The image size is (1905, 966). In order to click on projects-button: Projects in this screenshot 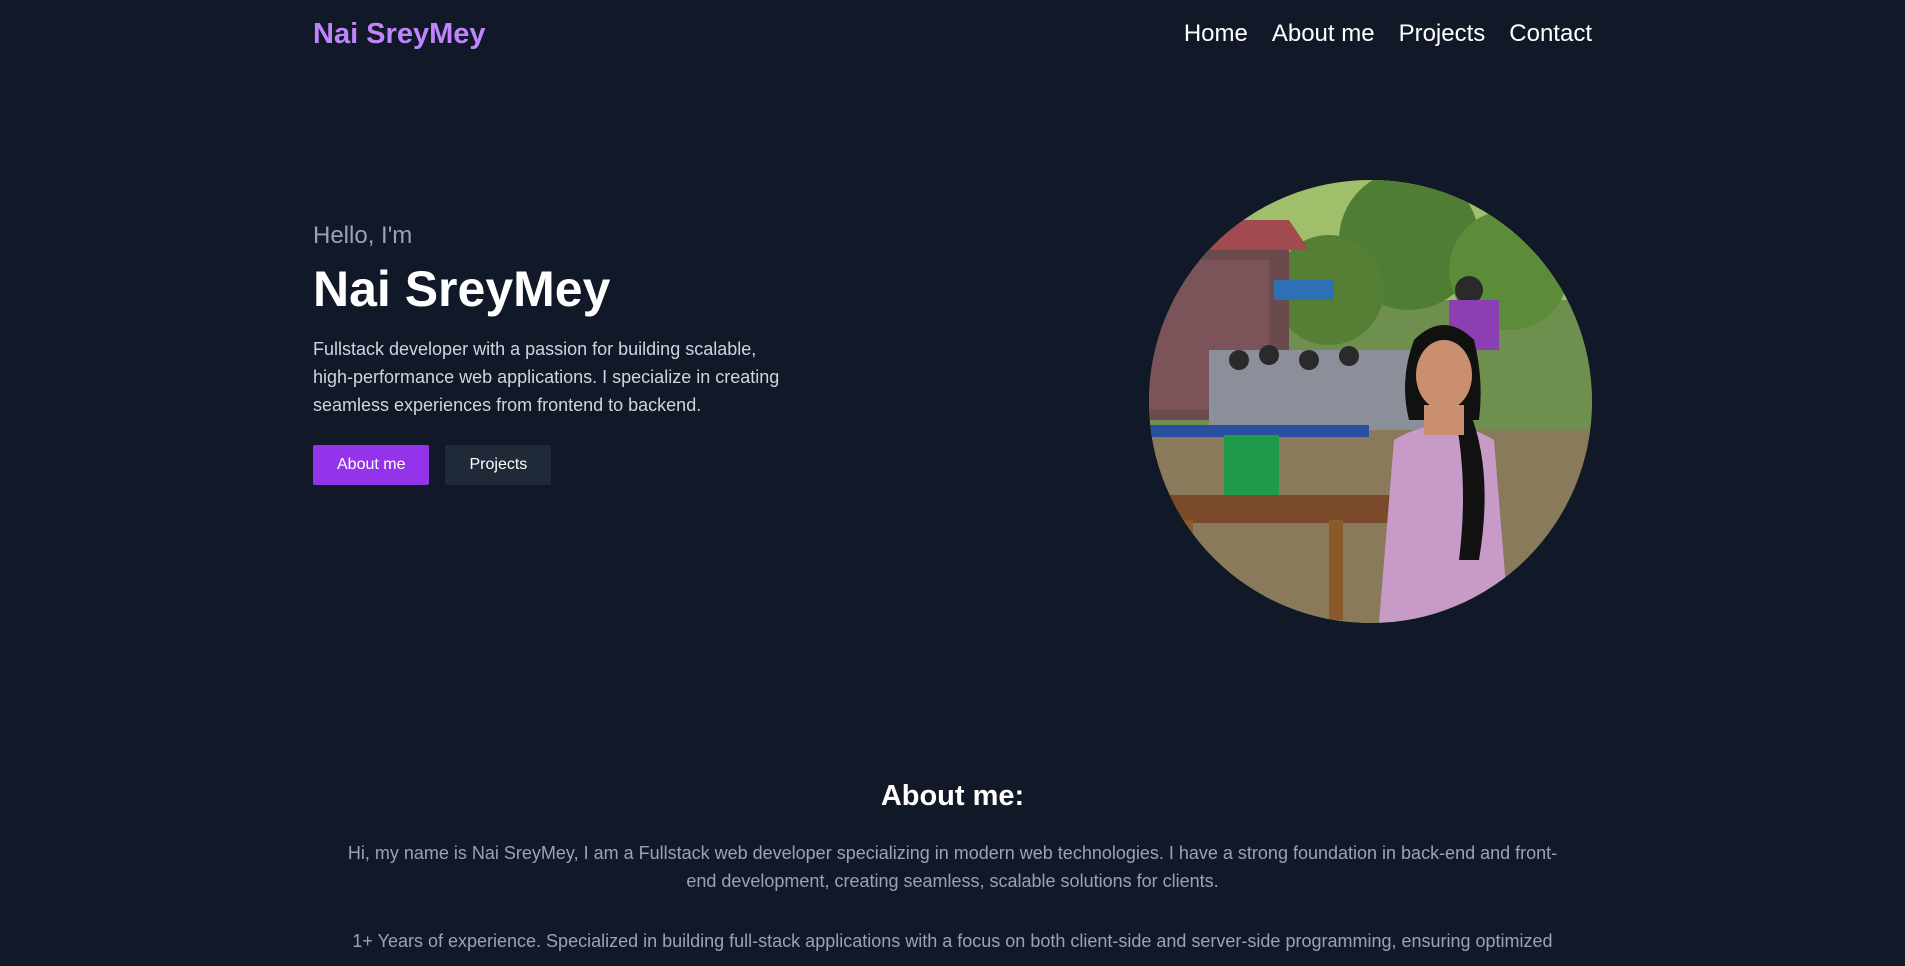, I will do `click(498, 465)`.